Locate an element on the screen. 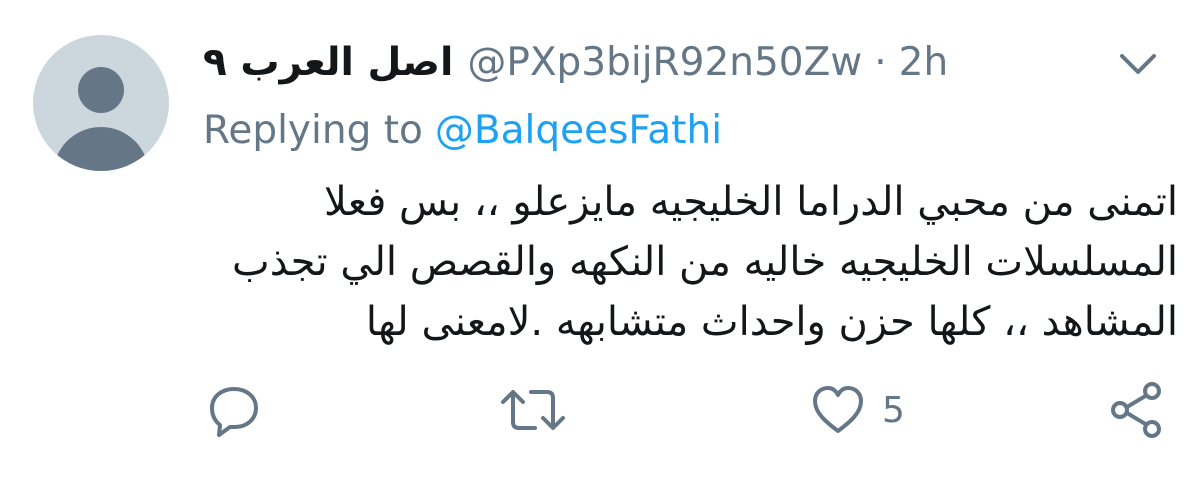  replying-to: Replying to @BalqeesFathi is located at coordinates (462, 130).